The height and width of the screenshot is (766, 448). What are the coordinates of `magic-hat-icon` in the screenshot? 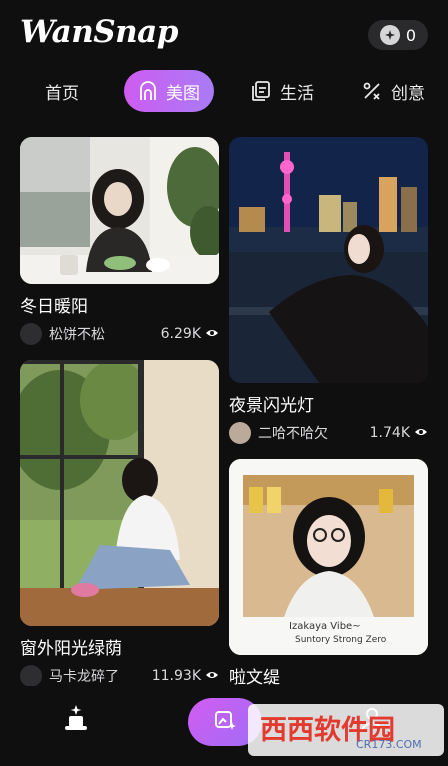 It's located at (76, 720).